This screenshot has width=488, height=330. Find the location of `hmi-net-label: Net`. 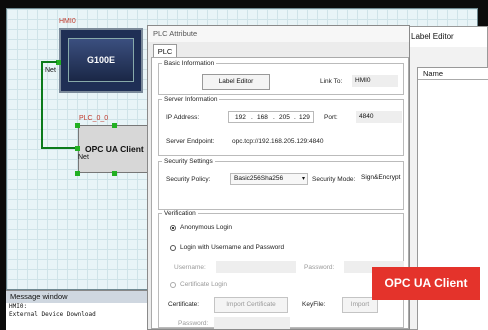

hmi-net-label: Net is located at coordinates (50, 70).